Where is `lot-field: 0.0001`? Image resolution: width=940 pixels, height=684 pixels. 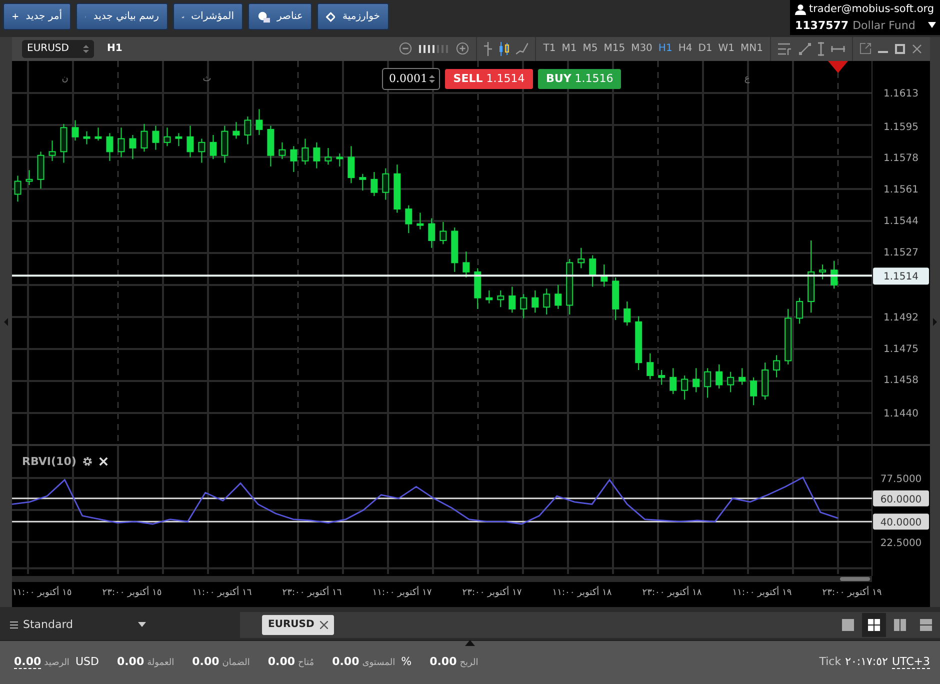
lot-field: 0.0001 is located at coordinates (411, 79).